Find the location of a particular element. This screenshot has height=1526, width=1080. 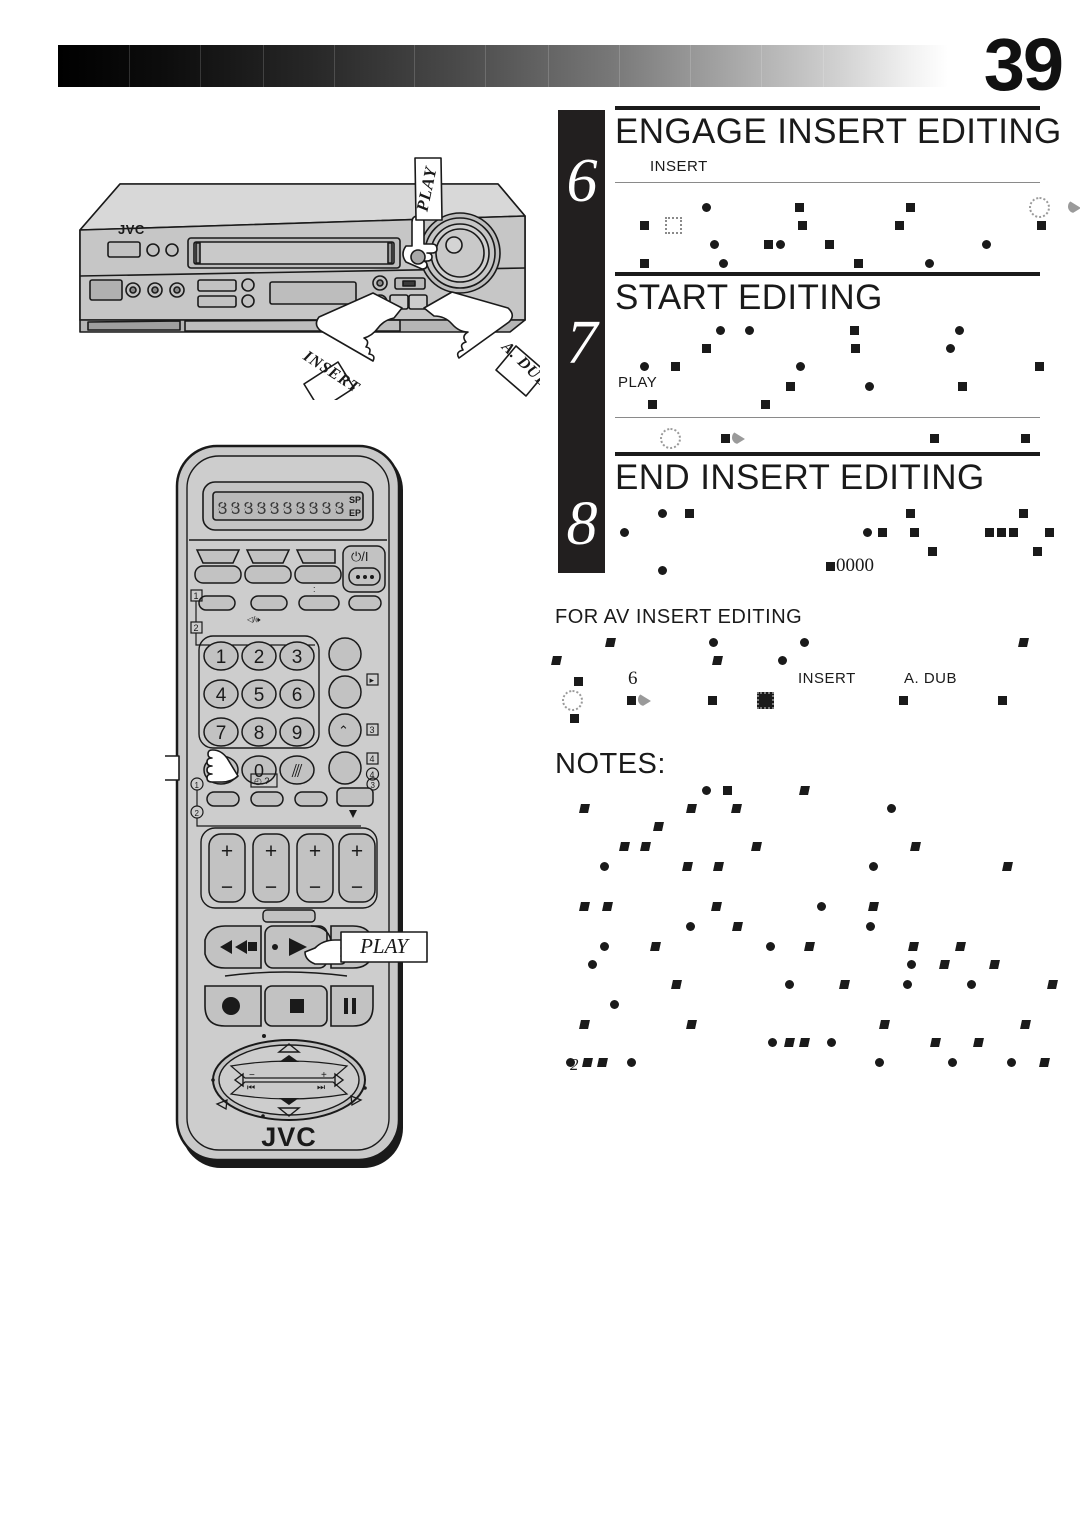

step-number-7: 7 is located at coordinates (582, 343).